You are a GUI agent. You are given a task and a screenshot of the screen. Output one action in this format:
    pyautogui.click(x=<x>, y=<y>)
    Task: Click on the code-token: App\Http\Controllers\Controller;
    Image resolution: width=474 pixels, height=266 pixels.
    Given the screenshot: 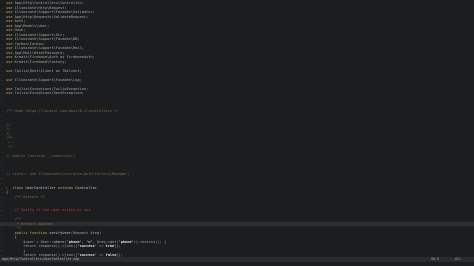 What is the action you would take?
    pyautogui.click(x=49, y=3)
    